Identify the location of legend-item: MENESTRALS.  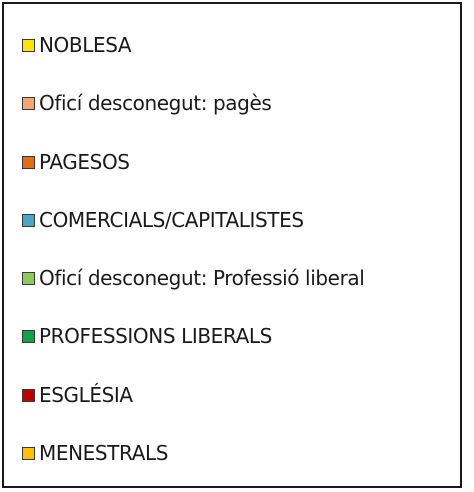
(95, 453).